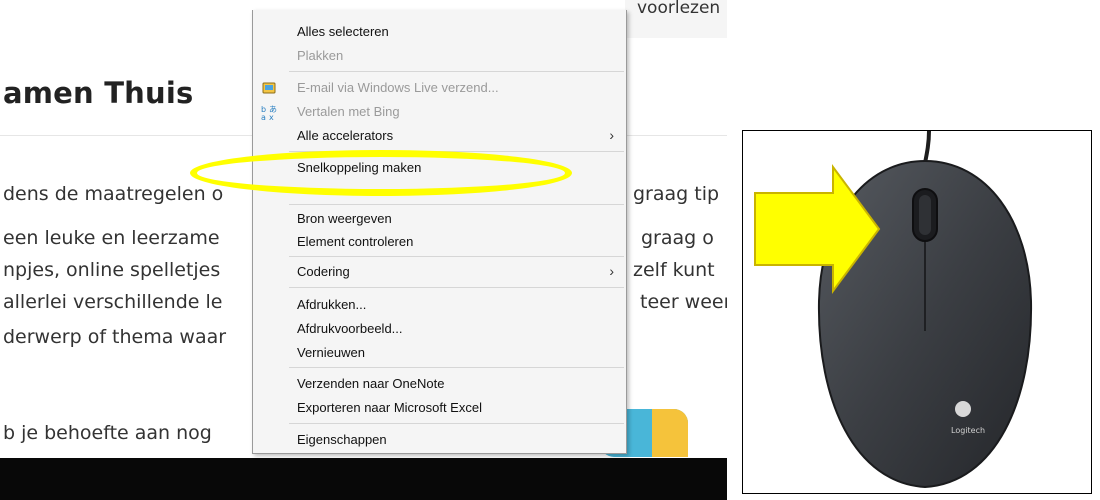  Describe the element at coordinates (389, 407) in the screenshot. I see `menu-item-label: Exporteren naar Microsoft Excel` at that location.